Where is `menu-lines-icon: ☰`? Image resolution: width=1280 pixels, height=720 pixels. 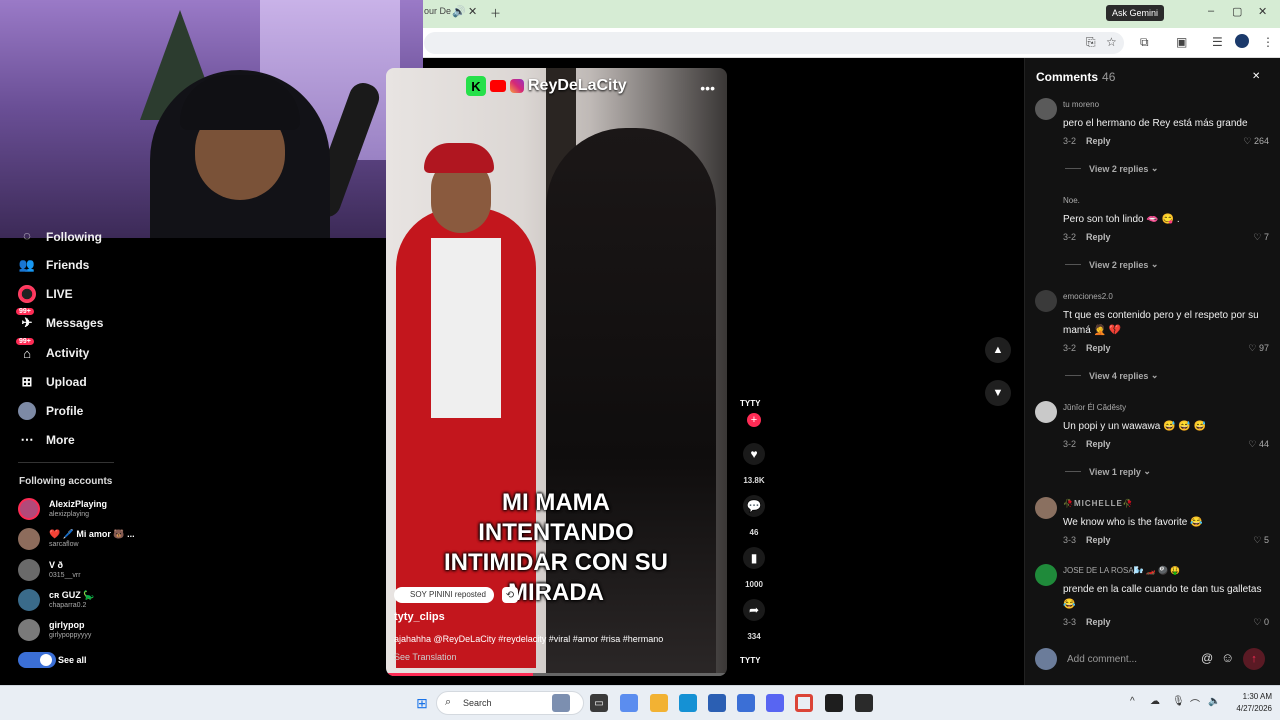 menu-lines-icon: ☰ is located at coordinates (1217, 42).